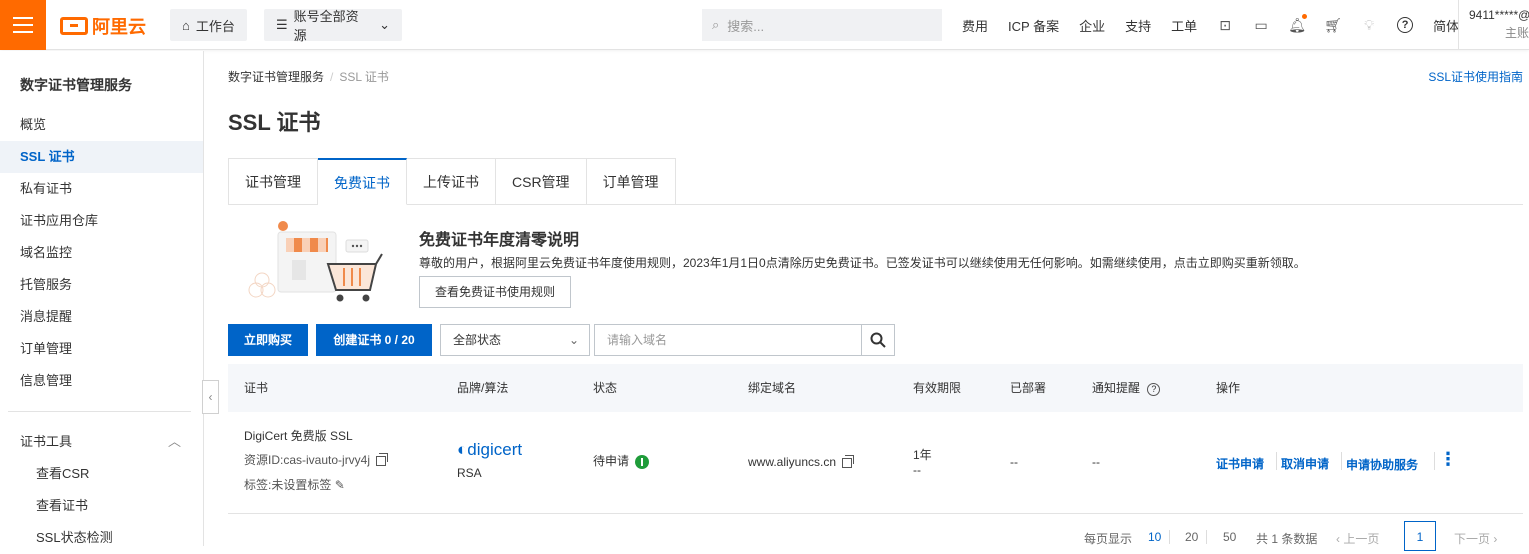 The width and height of the screenshot is (1529, 554). What do you see at coordinates (316, 459) in the screenshot?
I see `resource-id: 资源ID:cas-ivauto-jrvy4j` at bounding box center [316, 459].